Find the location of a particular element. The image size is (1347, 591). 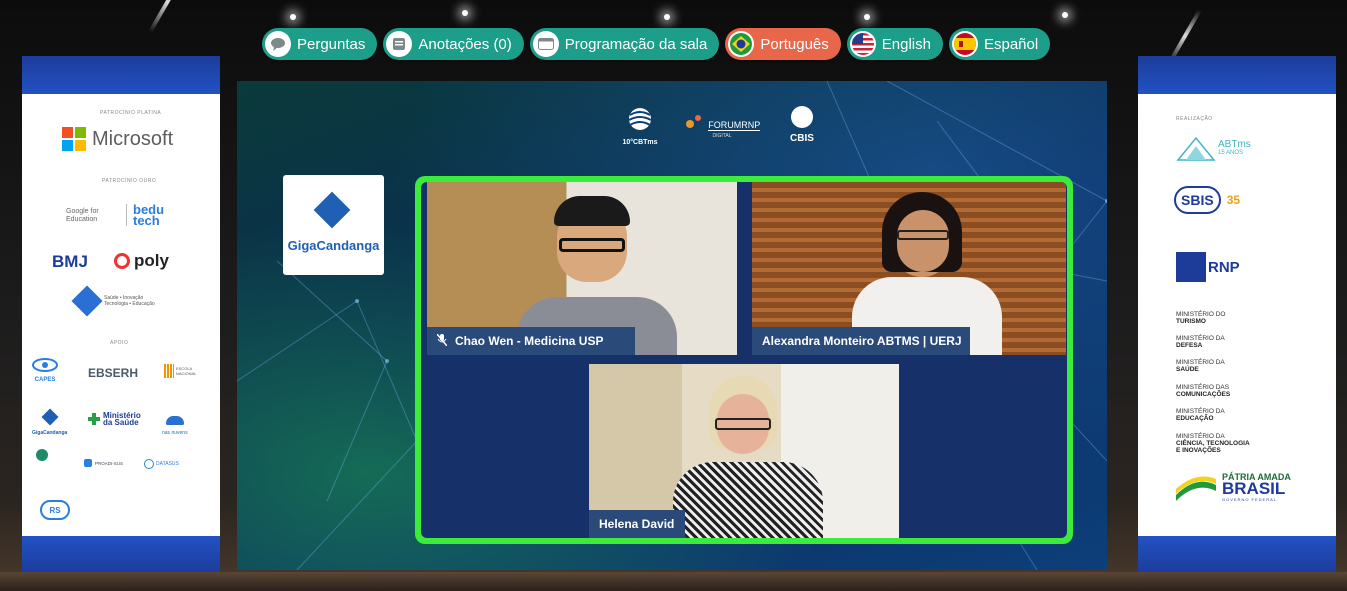

microsoft-logo: Microsoft is located at coordinates (117, 139).